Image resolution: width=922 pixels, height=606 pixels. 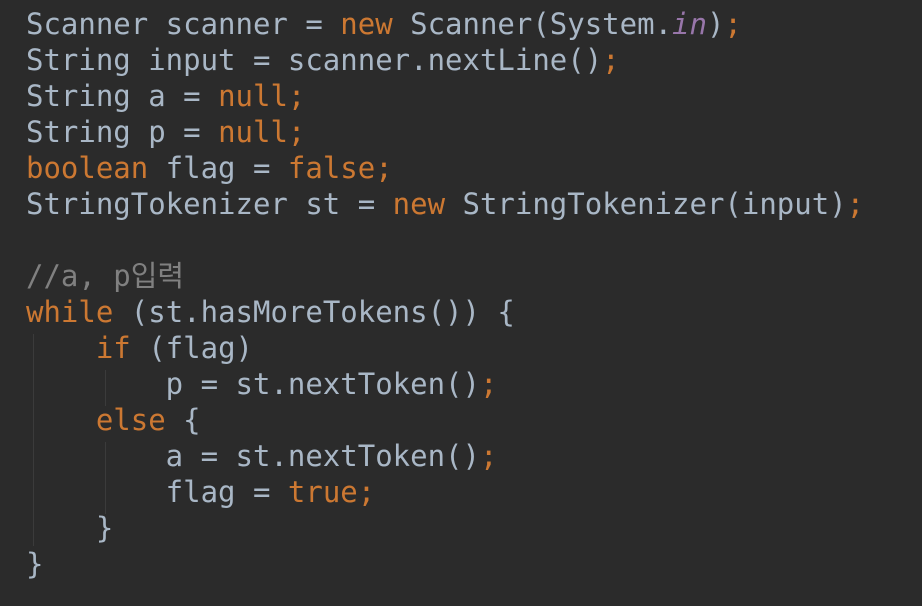 I want to click on code-token: (flag), so click(x=191, y=348).